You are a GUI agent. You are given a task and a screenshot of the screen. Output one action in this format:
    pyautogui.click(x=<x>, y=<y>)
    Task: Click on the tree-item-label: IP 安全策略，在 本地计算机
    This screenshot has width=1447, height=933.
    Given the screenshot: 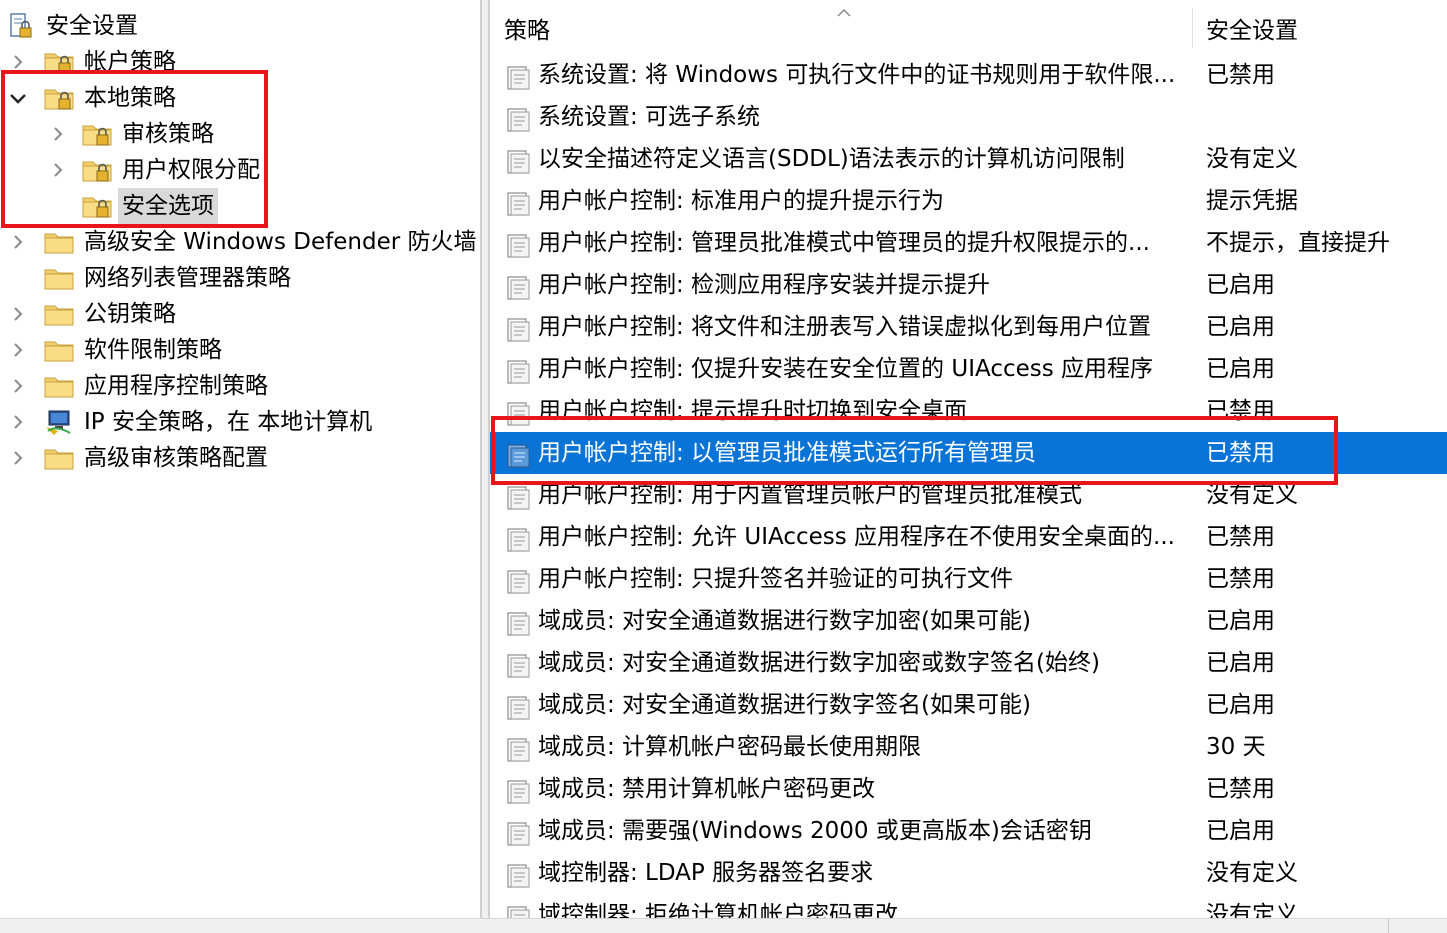 What is the action you would take?
    pyautogui.click(x=228, y=422)
    